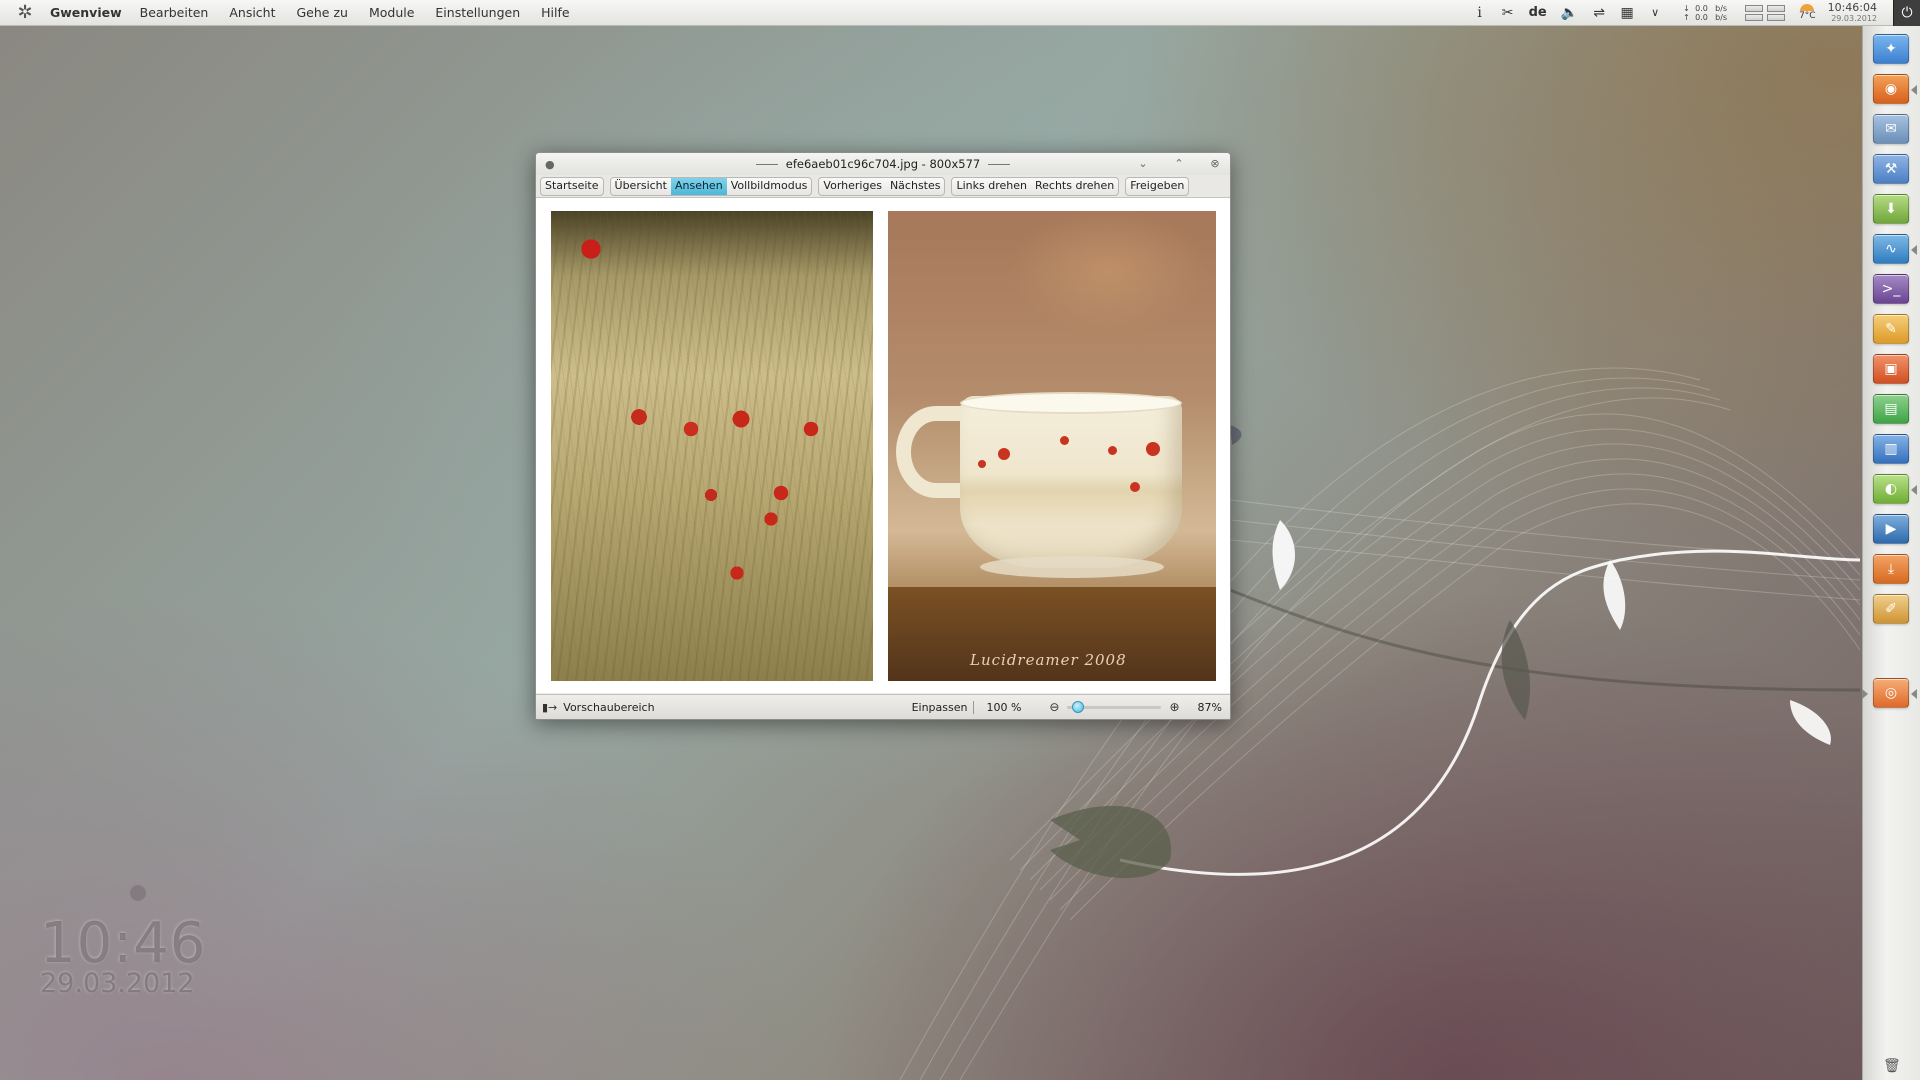 This screenshot has height=1080, width=1920. Describe the element at coordinates (915, 186) in the screenshot. I see `naechstes-button: Nächstes` at that location.